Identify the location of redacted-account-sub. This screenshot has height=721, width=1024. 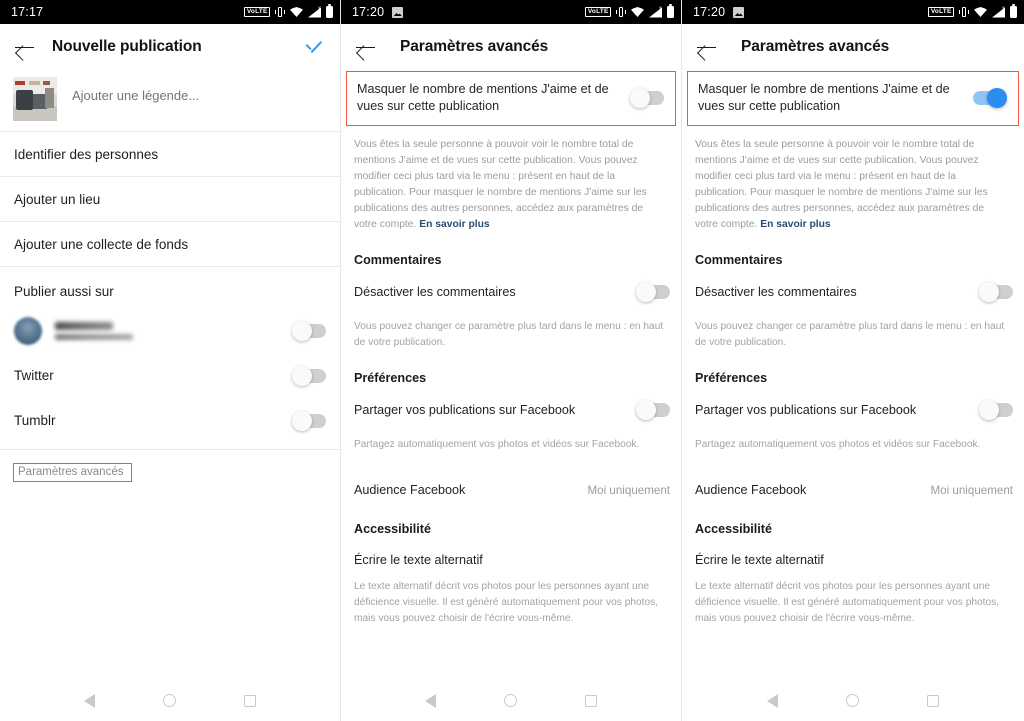
(94, 336).